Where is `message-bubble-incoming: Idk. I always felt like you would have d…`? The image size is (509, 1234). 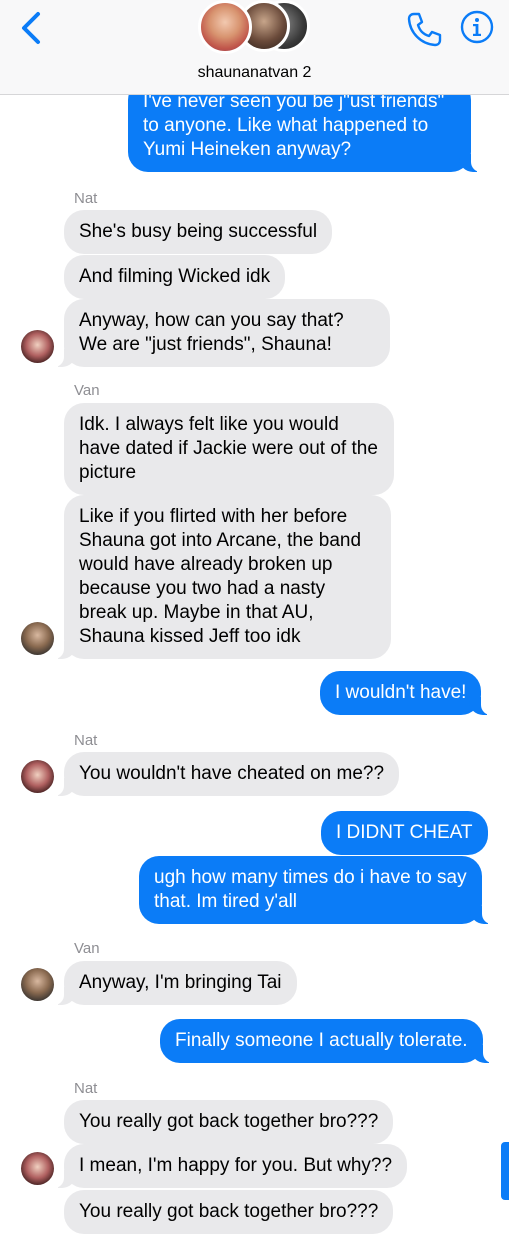
message-bubble-incoming: Idk. I always felt like you would have d… is located at coordinates (229, 449).